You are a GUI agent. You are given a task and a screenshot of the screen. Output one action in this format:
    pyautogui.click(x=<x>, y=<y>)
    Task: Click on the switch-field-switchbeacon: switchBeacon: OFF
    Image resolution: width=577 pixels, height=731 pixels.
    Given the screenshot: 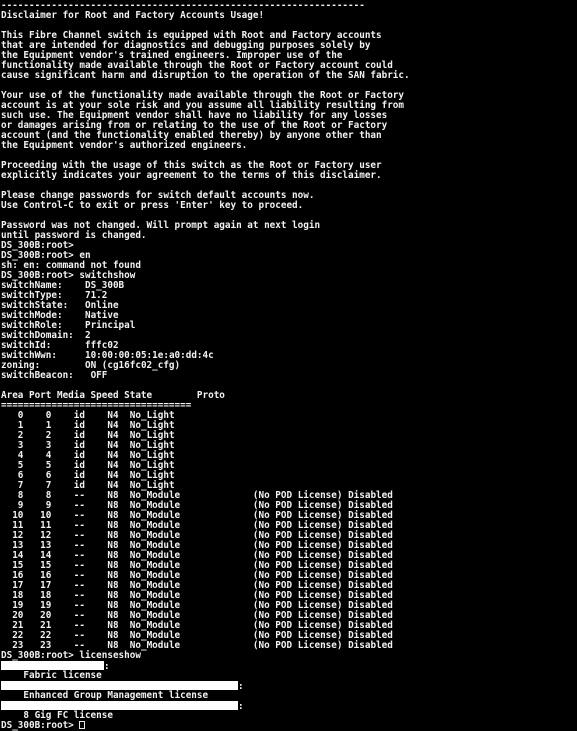 What is the action you would take?
    pyautogui.click(x=289, y=376)
    